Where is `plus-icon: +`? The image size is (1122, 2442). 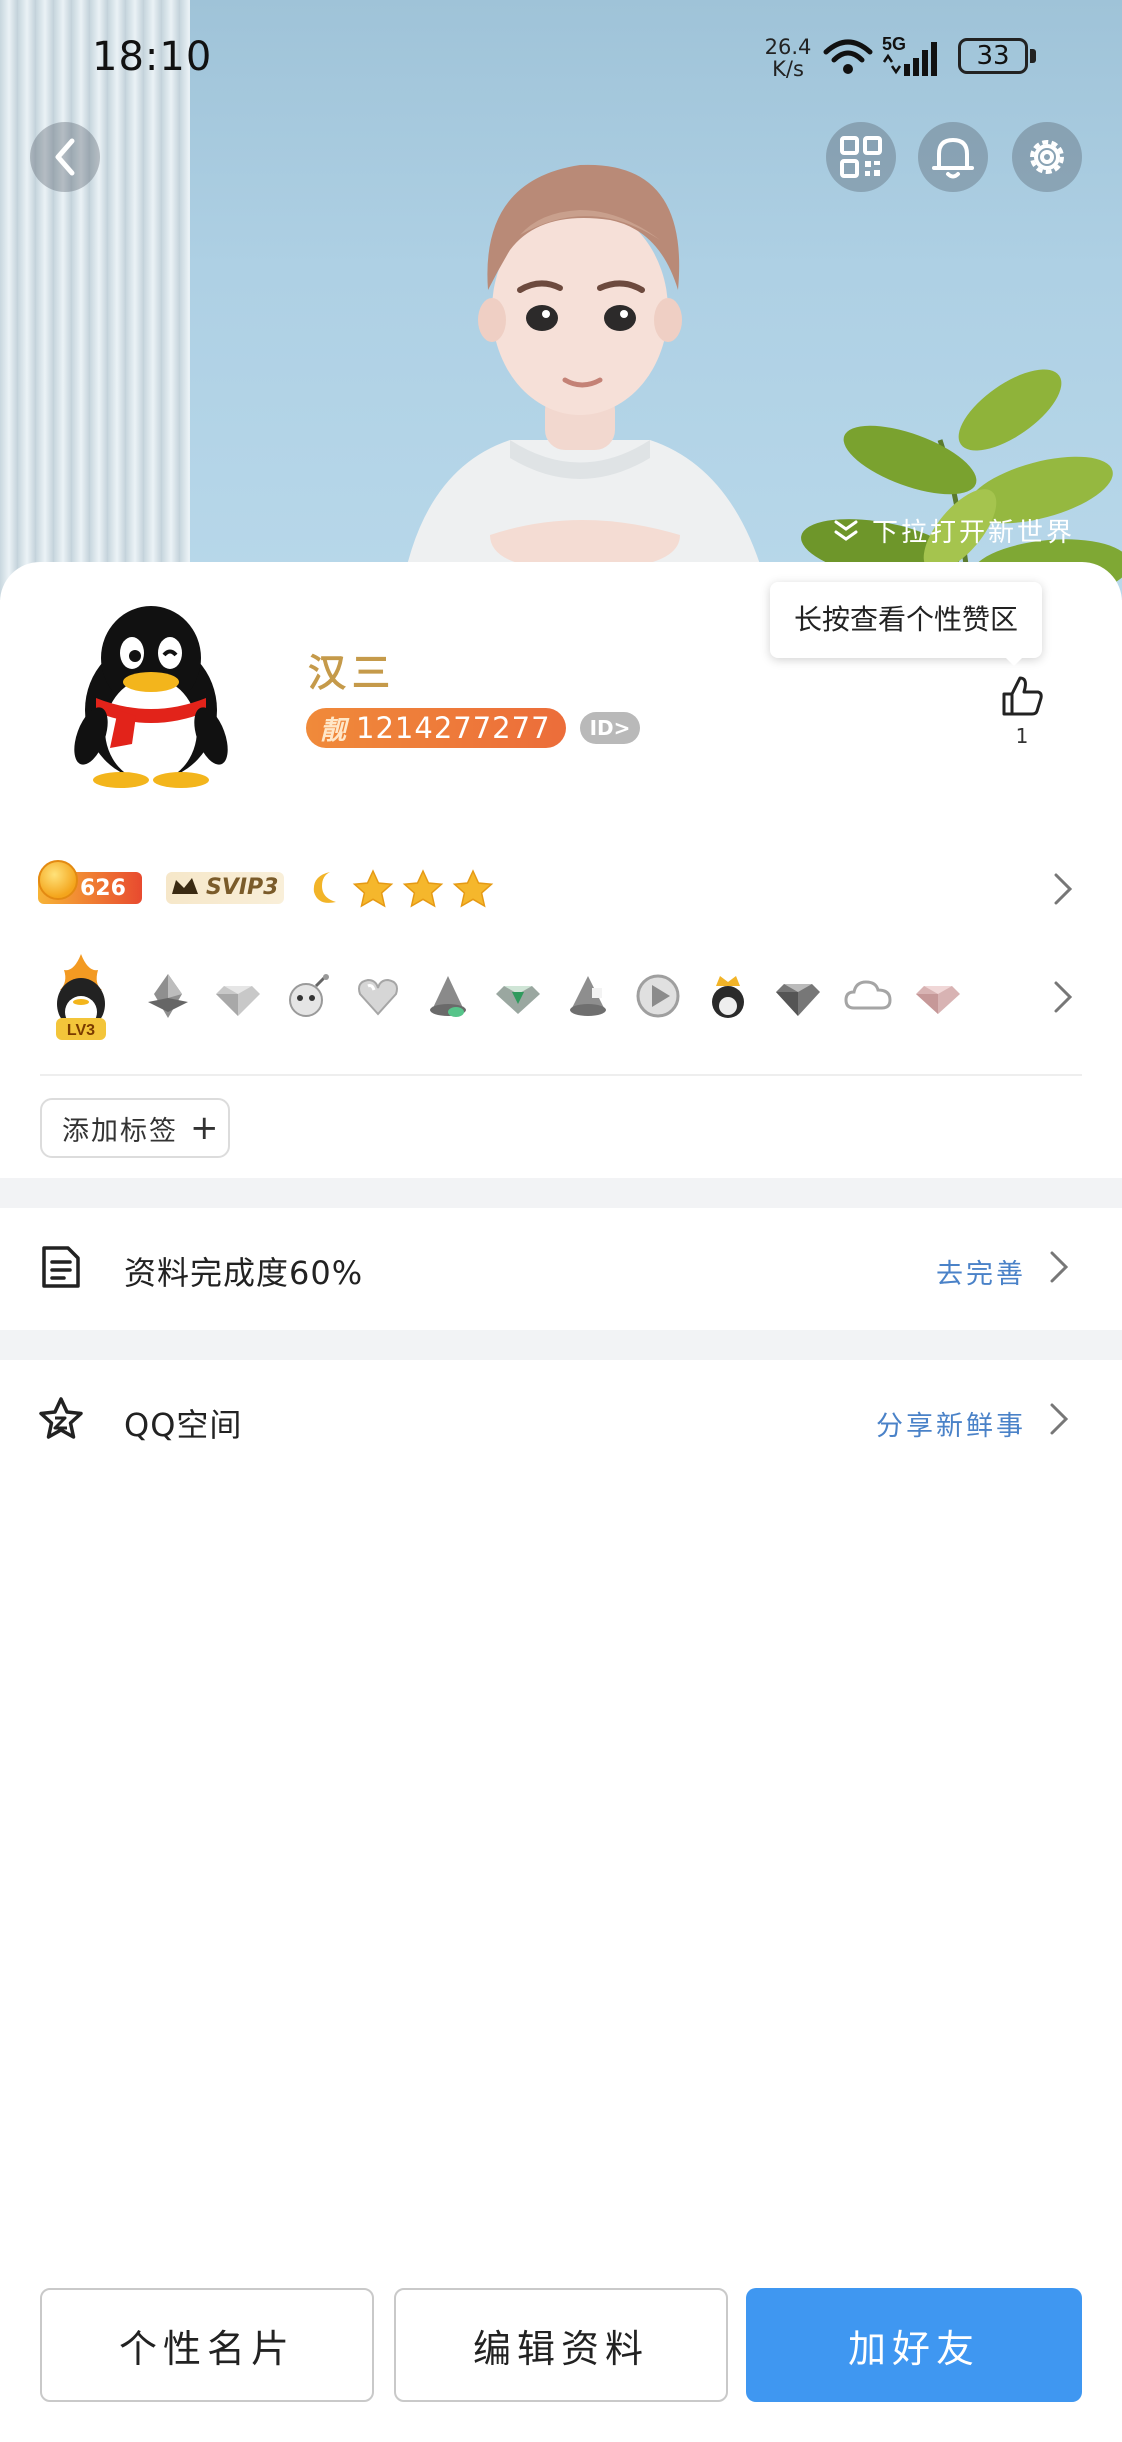 plus-icon: + is located at coordinates (205, 1128).